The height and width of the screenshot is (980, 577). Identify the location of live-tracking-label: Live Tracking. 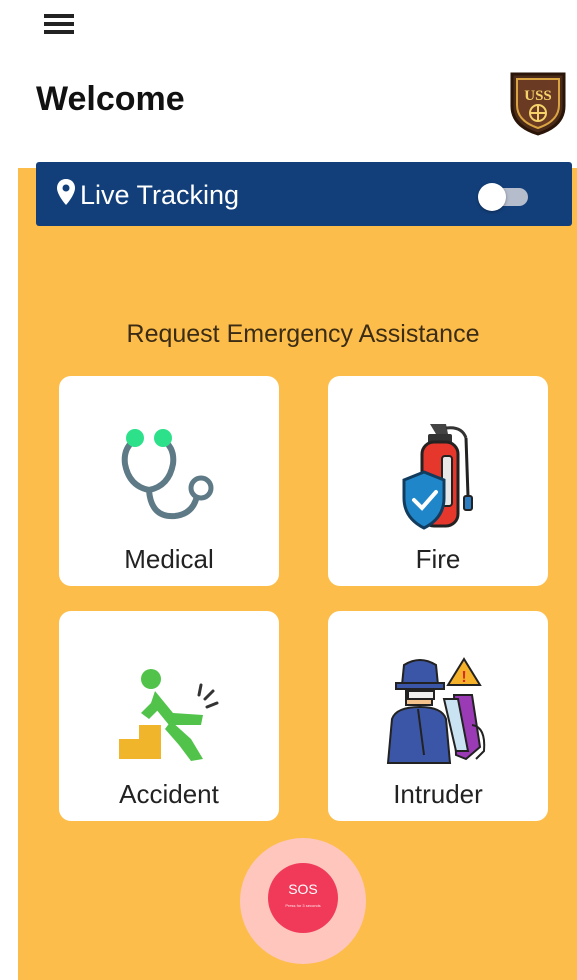
(160, 195).